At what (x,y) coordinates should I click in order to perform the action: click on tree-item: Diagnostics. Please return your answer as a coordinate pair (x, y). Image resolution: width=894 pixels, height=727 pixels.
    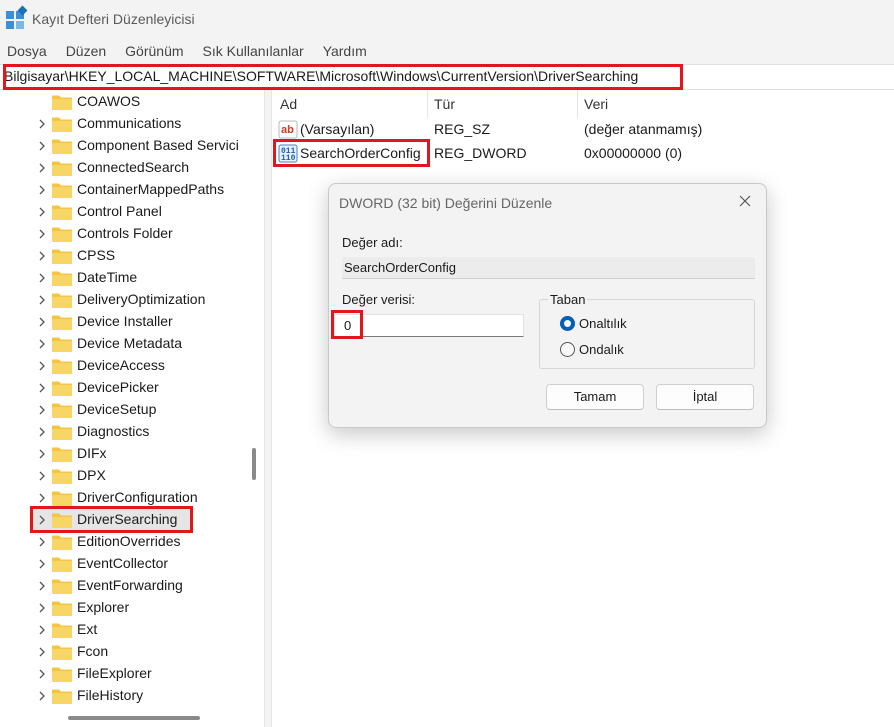
    Looking at the image, I should click on (132, 432).